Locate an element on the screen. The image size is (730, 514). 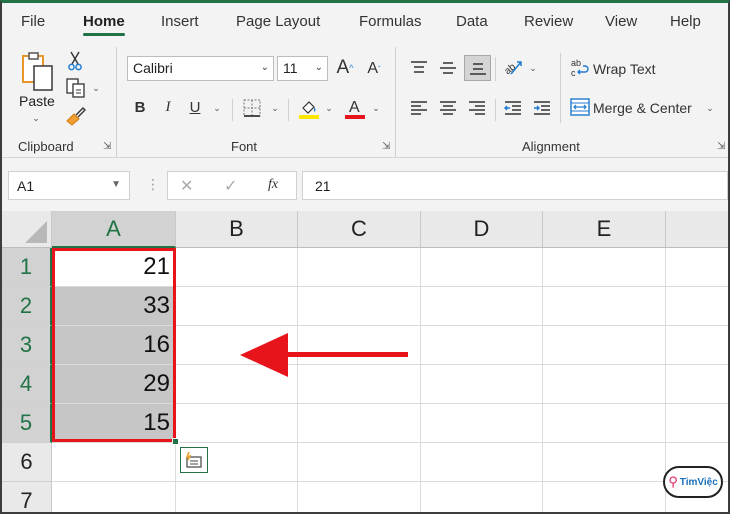
alignment-launcher-icon: ⇲ is located at coordinates (721, 146).